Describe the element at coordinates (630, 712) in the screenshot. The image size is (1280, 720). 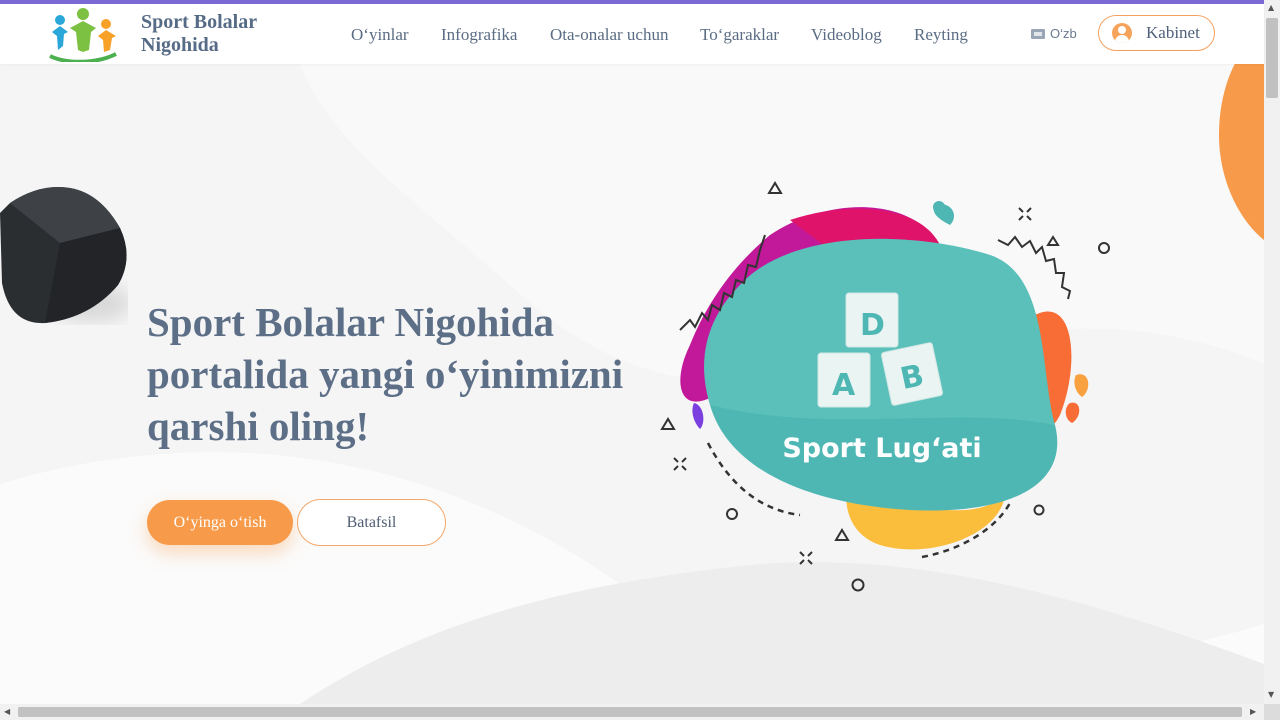
I see `horizontal-scrollbar-thumb` at that location.